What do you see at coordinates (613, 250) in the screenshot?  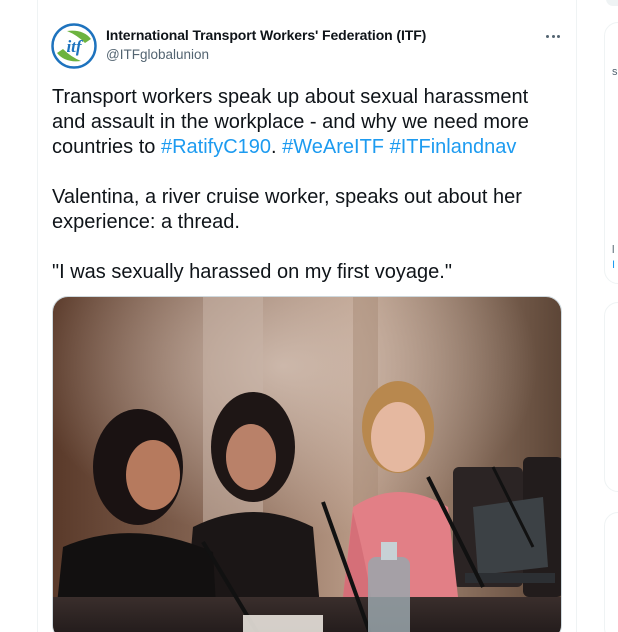 I see `sidebar-text-fragment: l` at bounding box center [613, 250].